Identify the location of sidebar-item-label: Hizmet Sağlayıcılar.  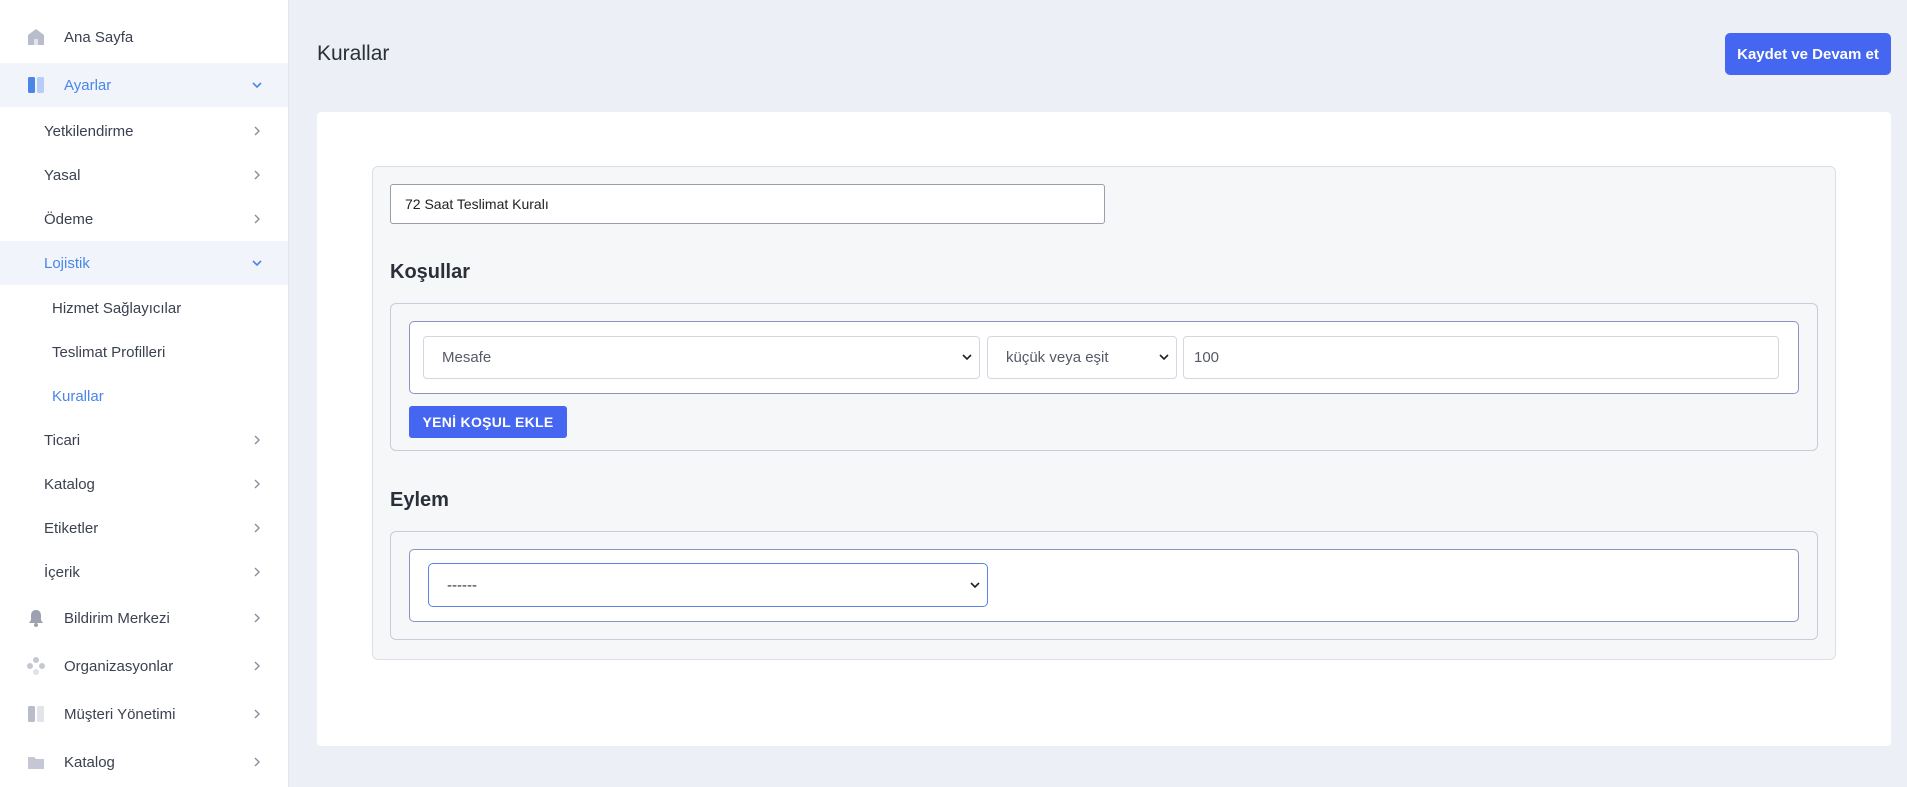
(117, 308).